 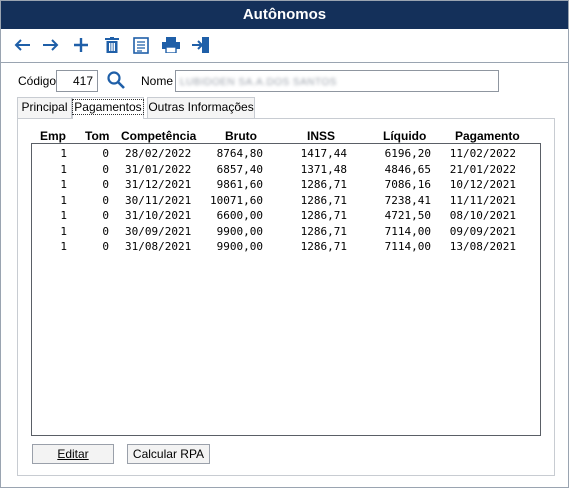 What do you see at coordinates (482, 169) in the screenshot?
I see `cell-pagamento: 21/01/2022` at bounding box center [482, 169].